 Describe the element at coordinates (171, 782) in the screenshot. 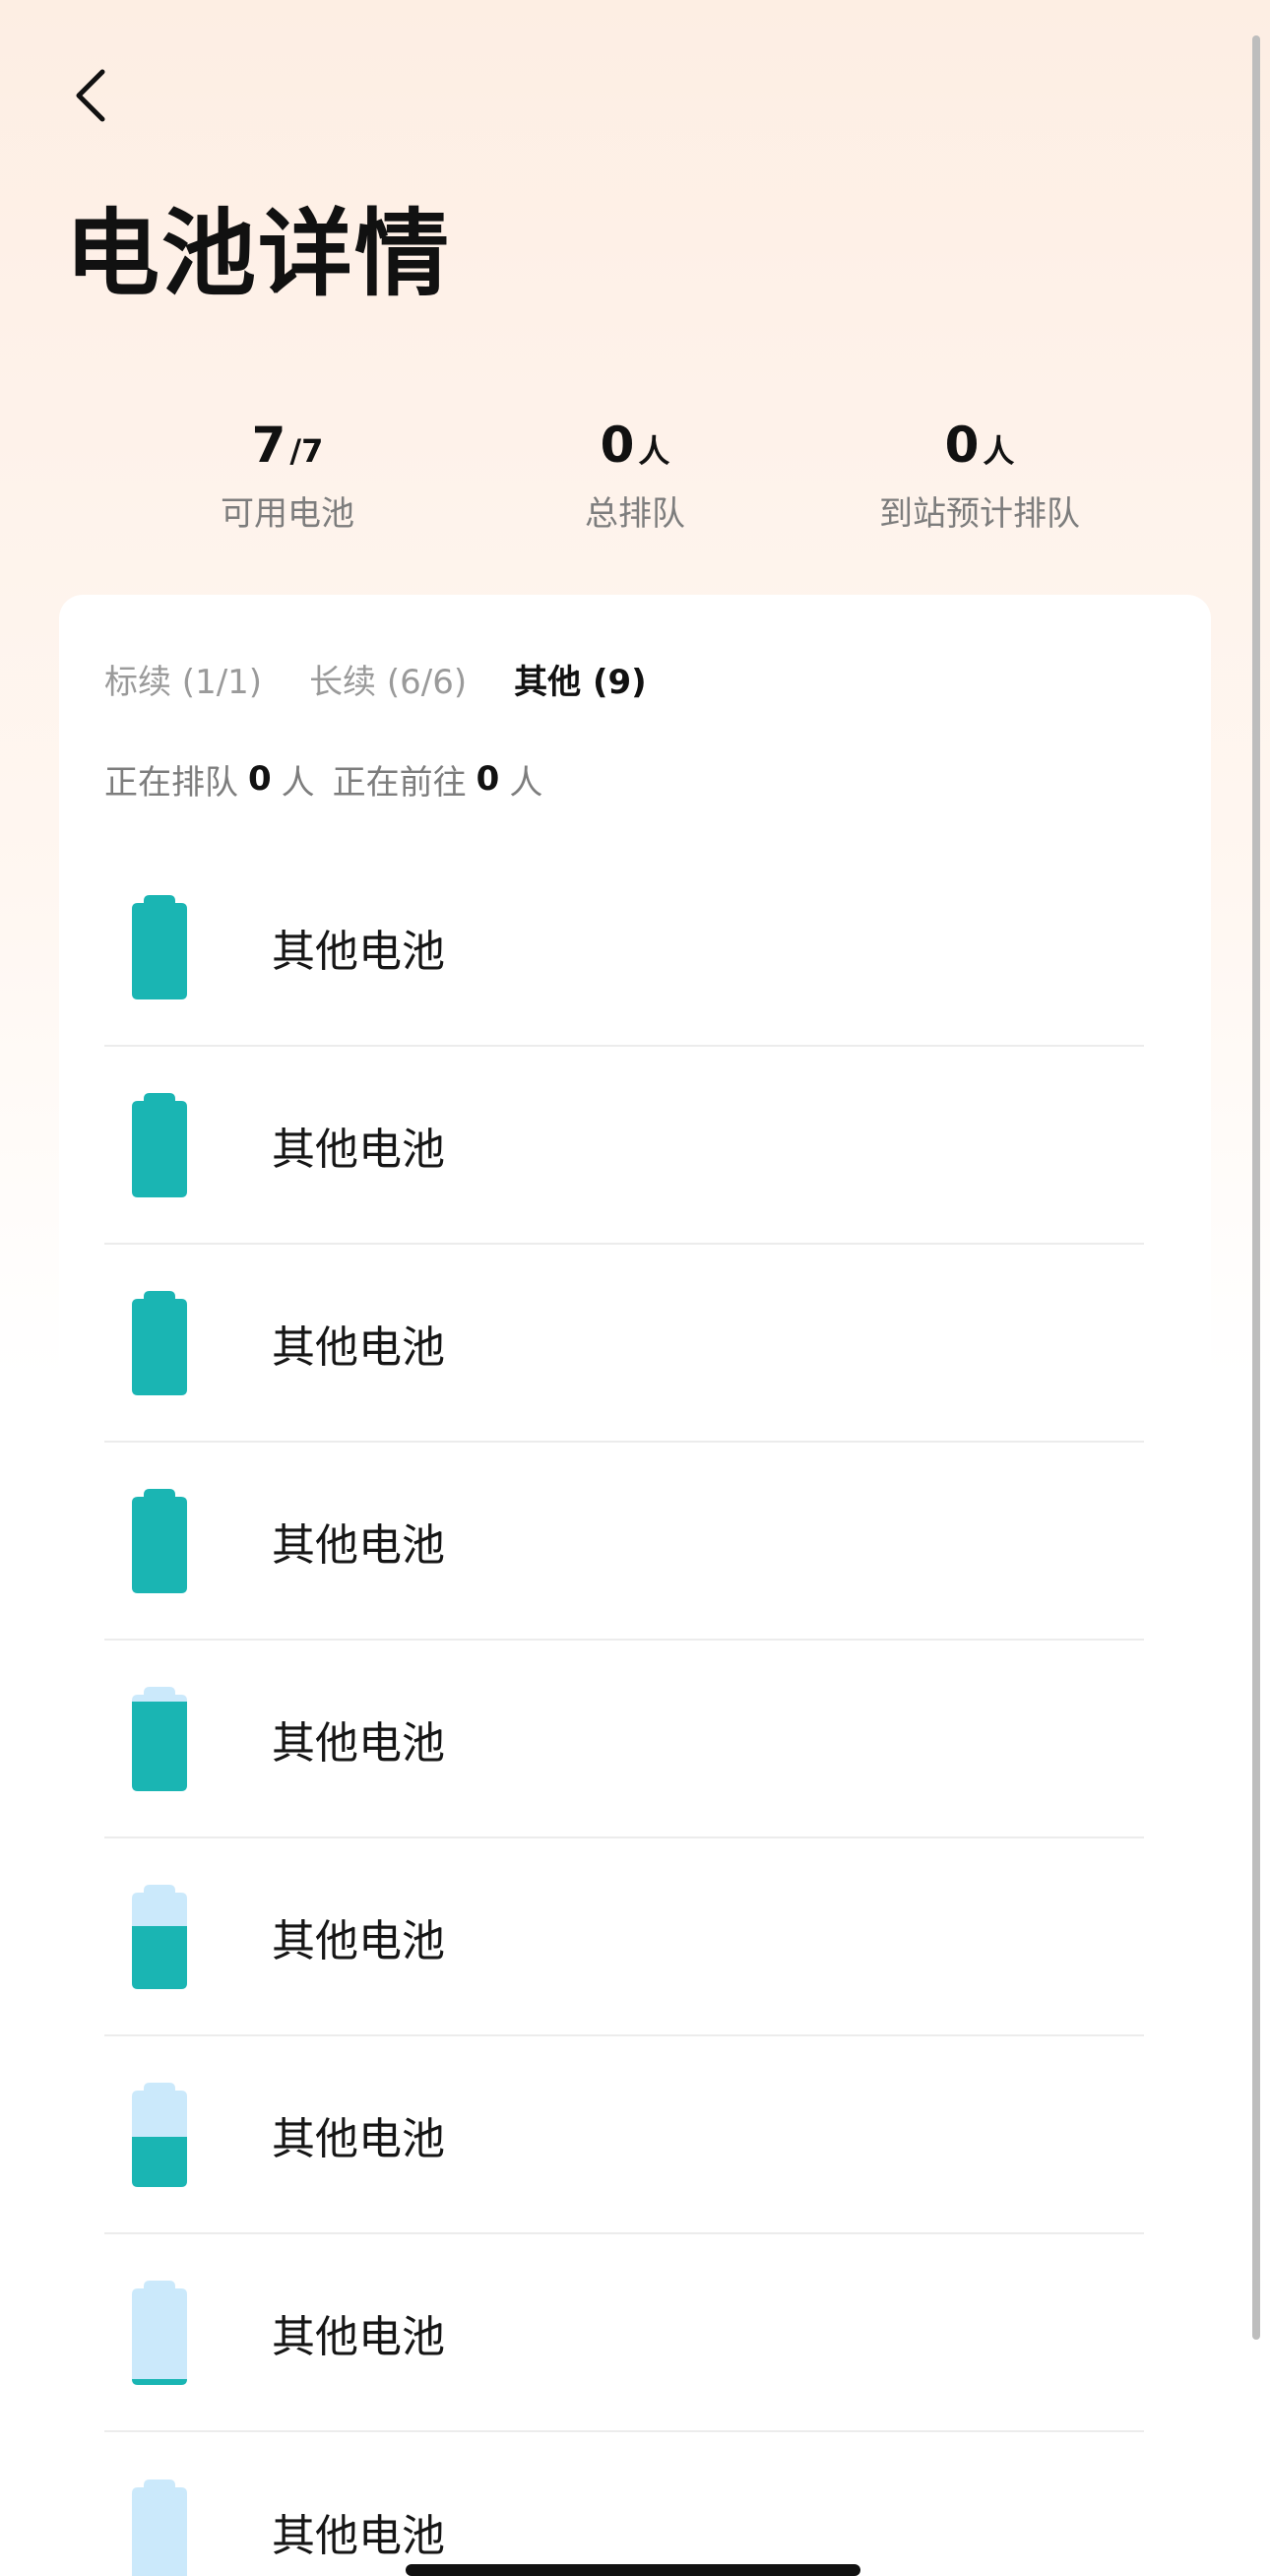

I see `queuing-label: 正在排队` at that location.